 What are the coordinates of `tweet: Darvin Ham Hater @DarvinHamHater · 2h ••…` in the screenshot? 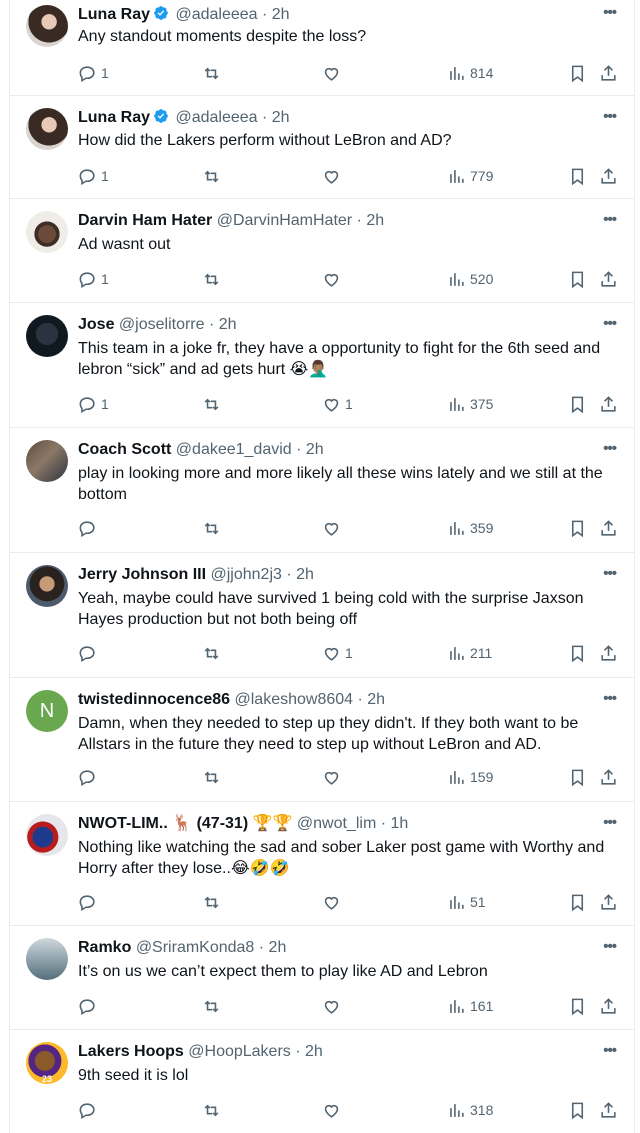 It's located at (322, 251).